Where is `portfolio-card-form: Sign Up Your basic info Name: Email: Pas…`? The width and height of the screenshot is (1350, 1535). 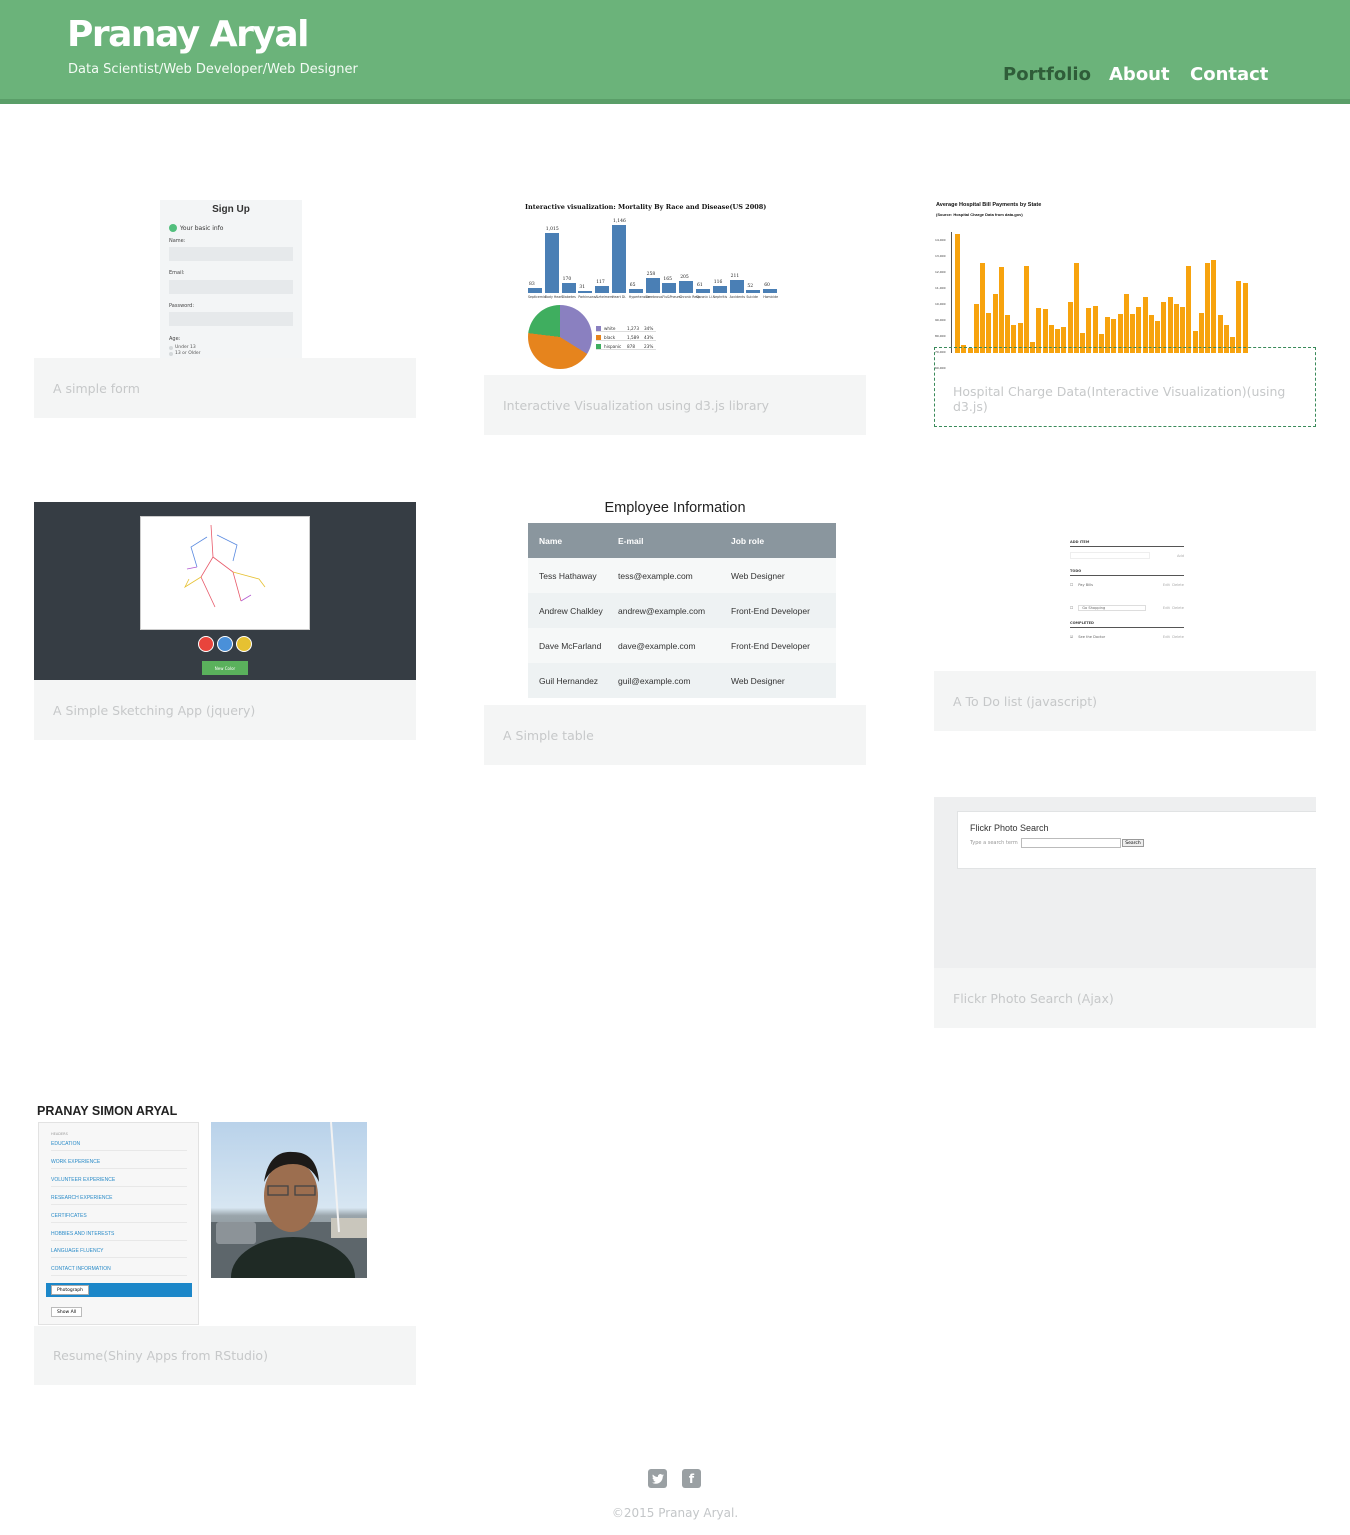
portfolio-card-form: Sign Up Your basic info Name: Email: Pas… is located at coordinates (225, 309).